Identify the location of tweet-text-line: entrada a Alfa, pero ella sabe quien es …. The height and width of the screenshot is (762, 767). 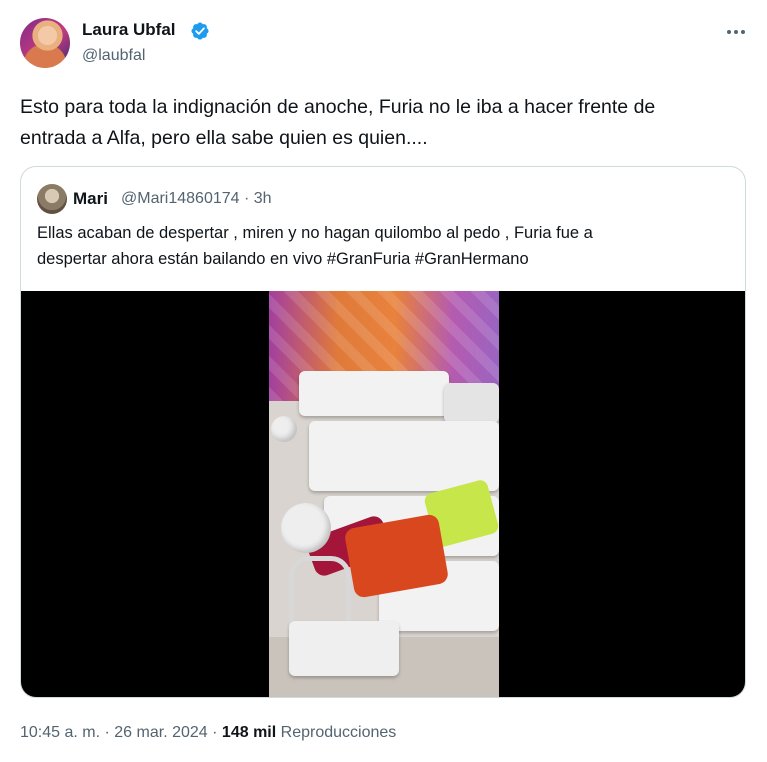
(224, 138).